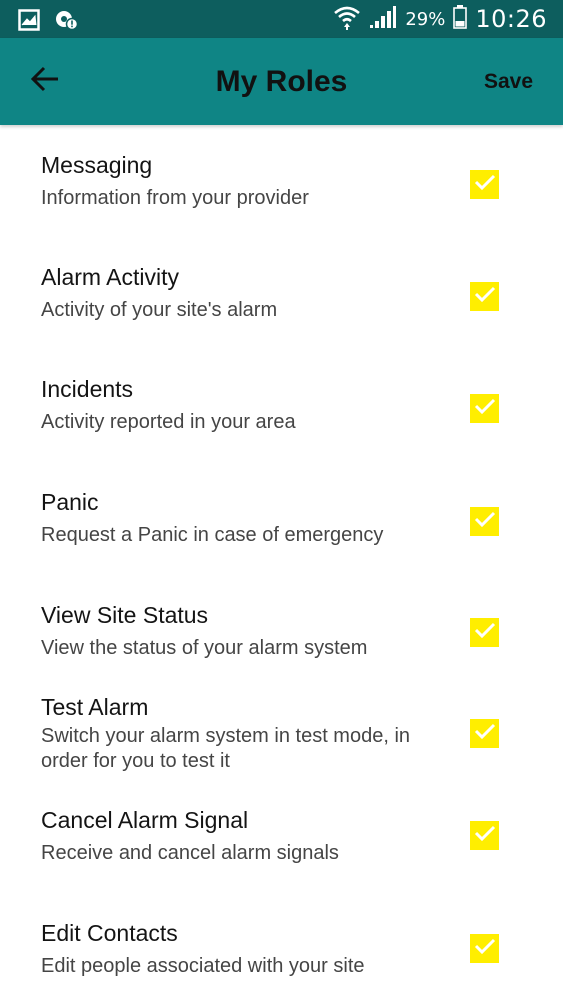 The height and width of the screenshot is (1000, 563). Describe the element at coordinates (110, 277) in the screenshot. I see `role-title: Alarm Activity` at that location.